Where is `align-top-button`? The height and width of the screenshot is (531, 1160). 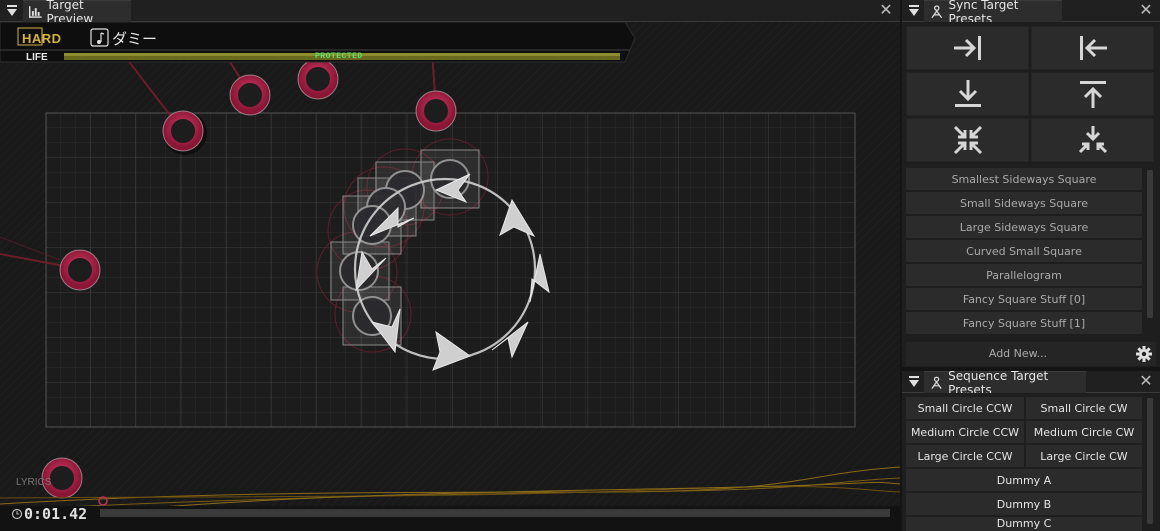 align-top-button is located at coordinates (1092, 94).